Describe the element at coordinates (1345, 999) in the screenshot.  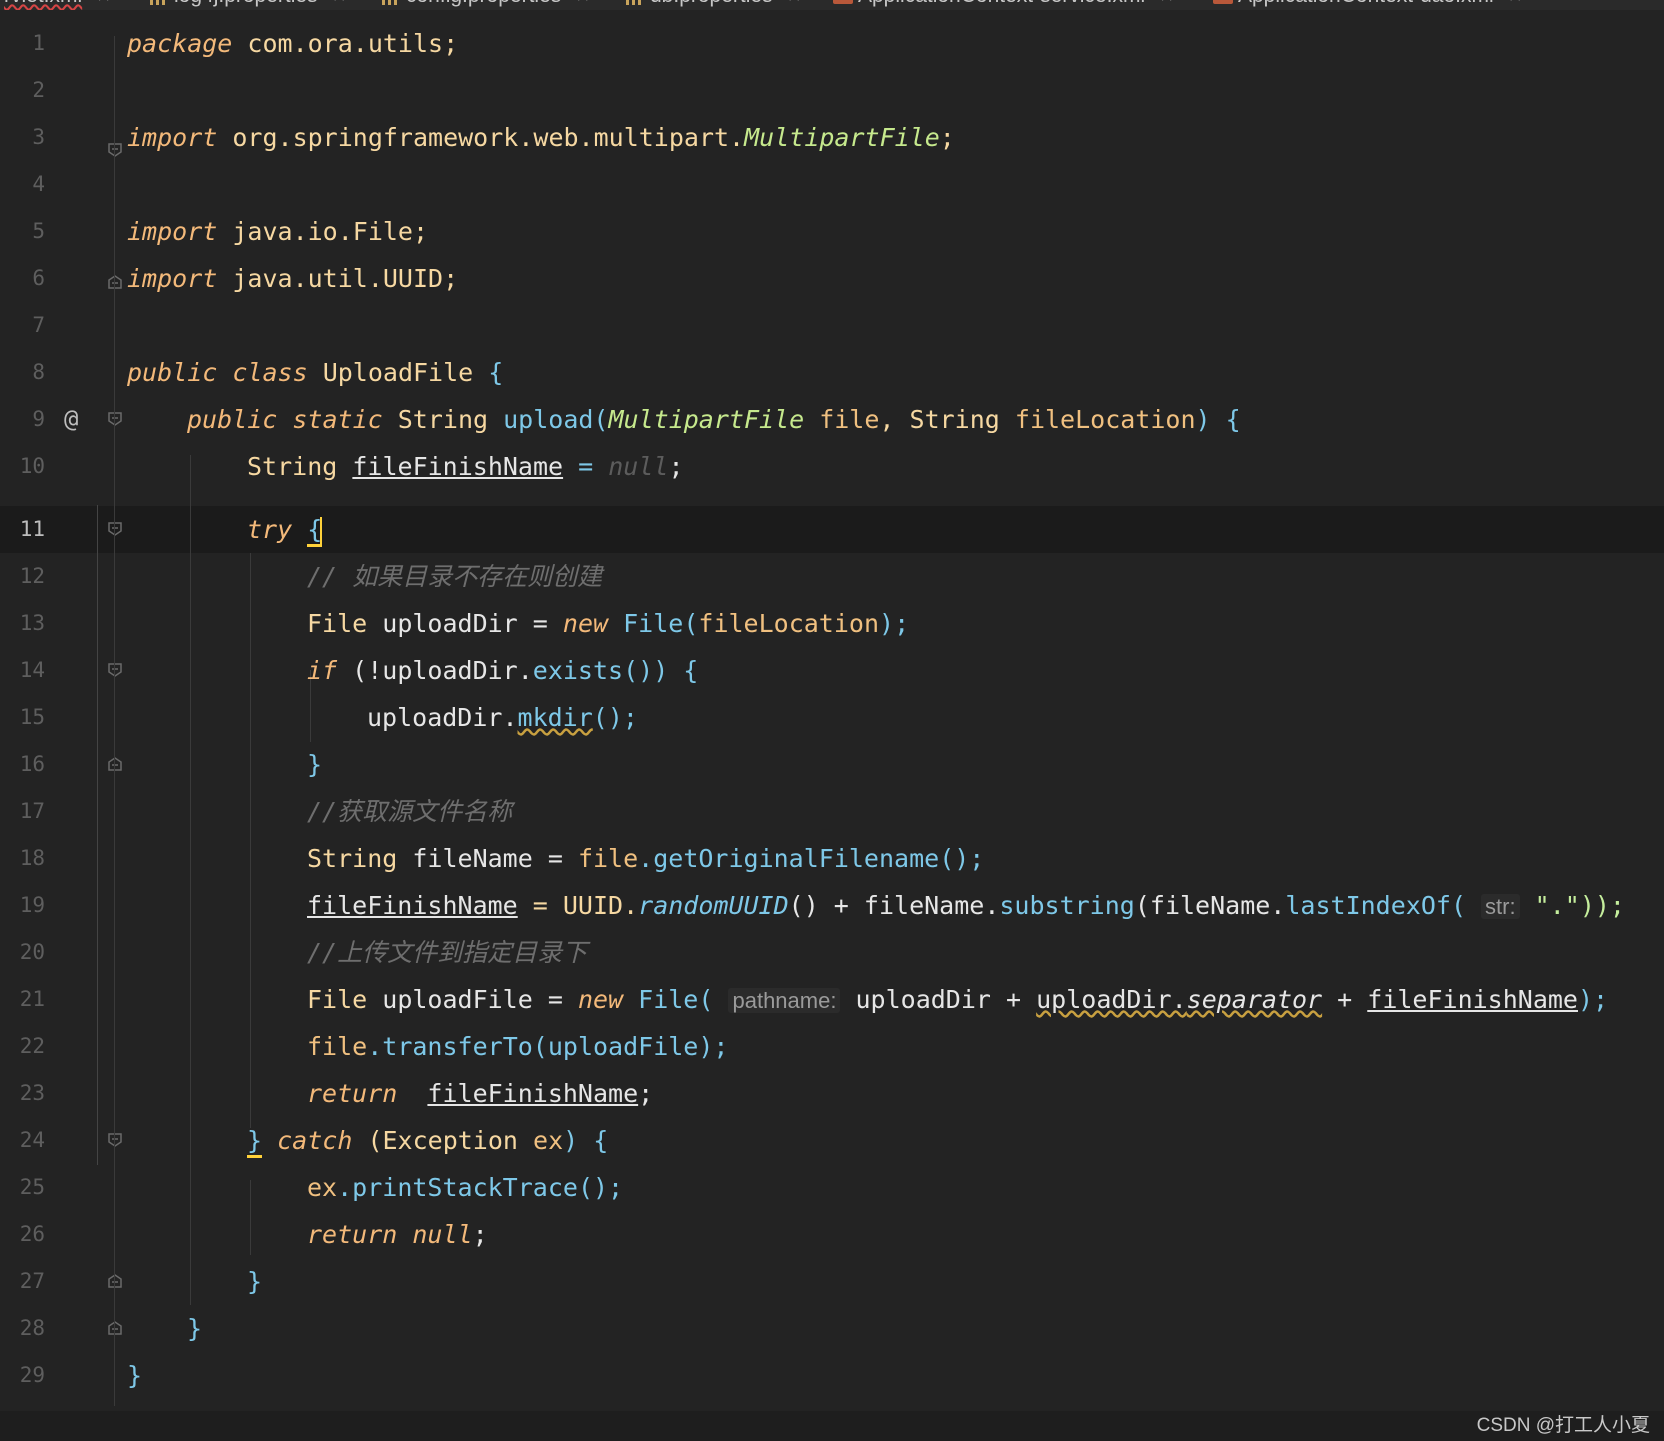
I see `tok: +` at that location.